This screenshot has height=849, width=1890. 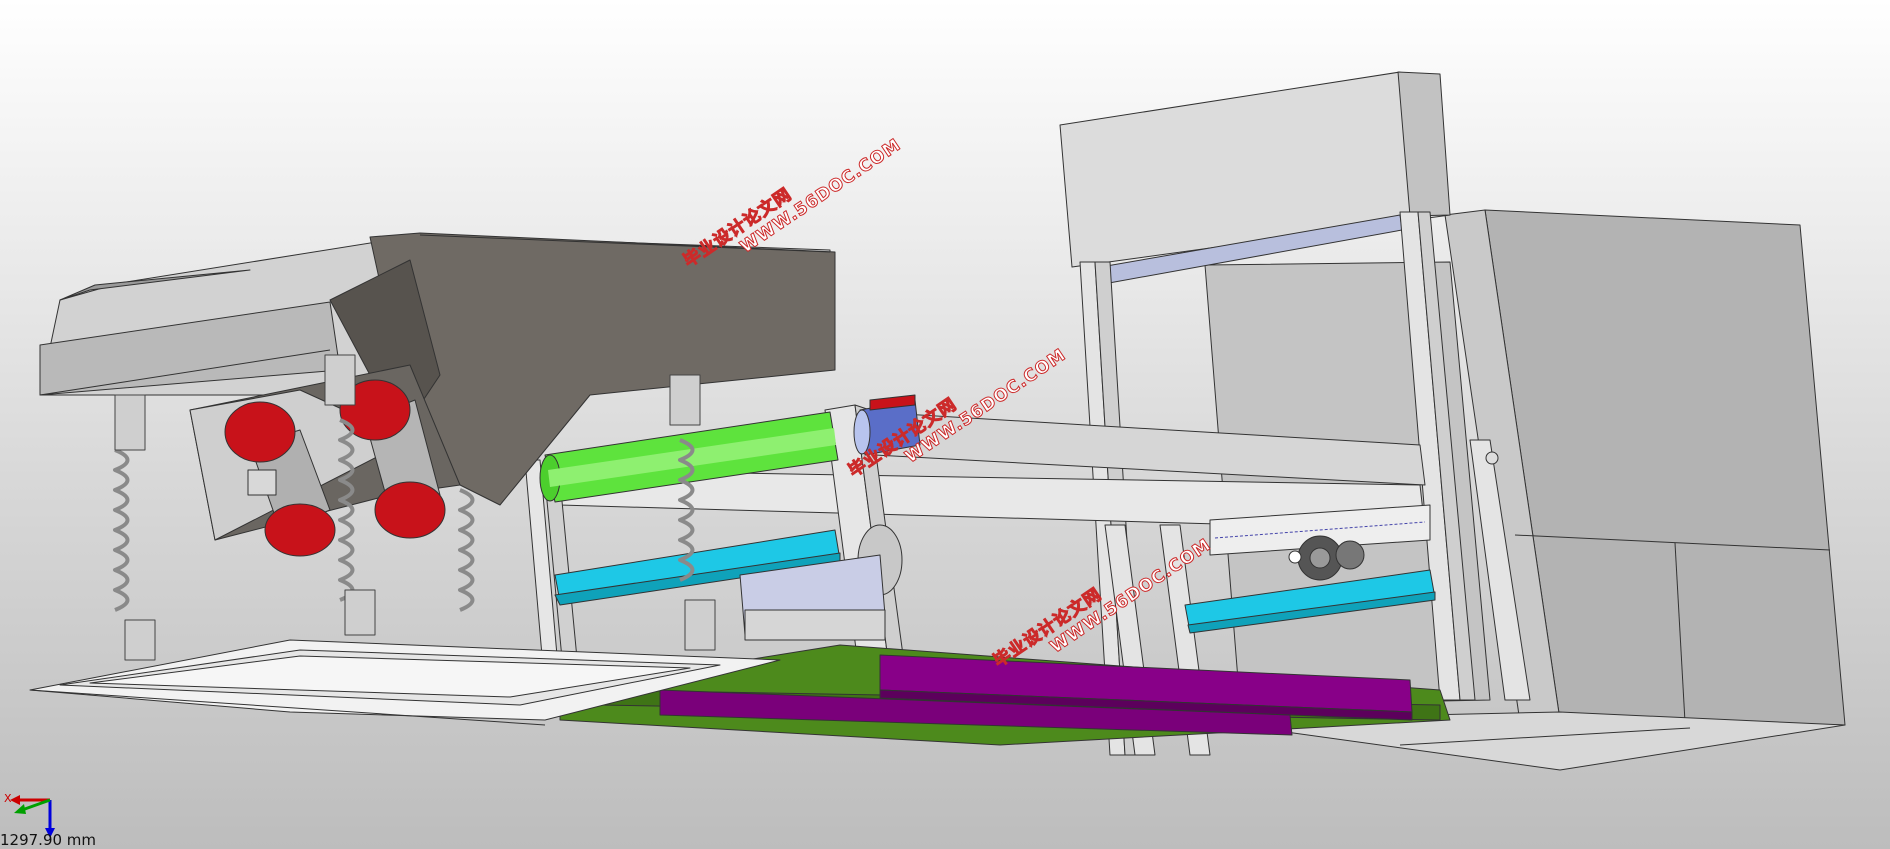 I want to click on spring-front-left, so click(x=134, y=527).